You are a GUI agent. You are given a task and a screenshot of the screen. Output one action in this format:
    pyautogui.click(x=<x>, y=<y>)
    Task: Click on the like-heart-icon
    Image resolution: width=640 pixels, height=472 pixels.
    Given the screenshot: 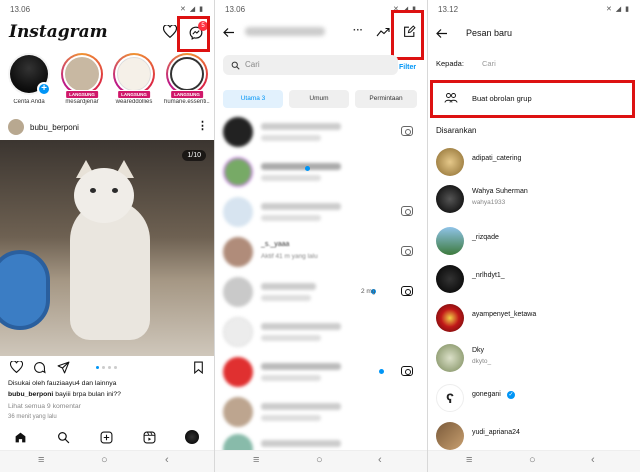 What is the action you would take?
    pyautogui.click(x=16, y=367)
    